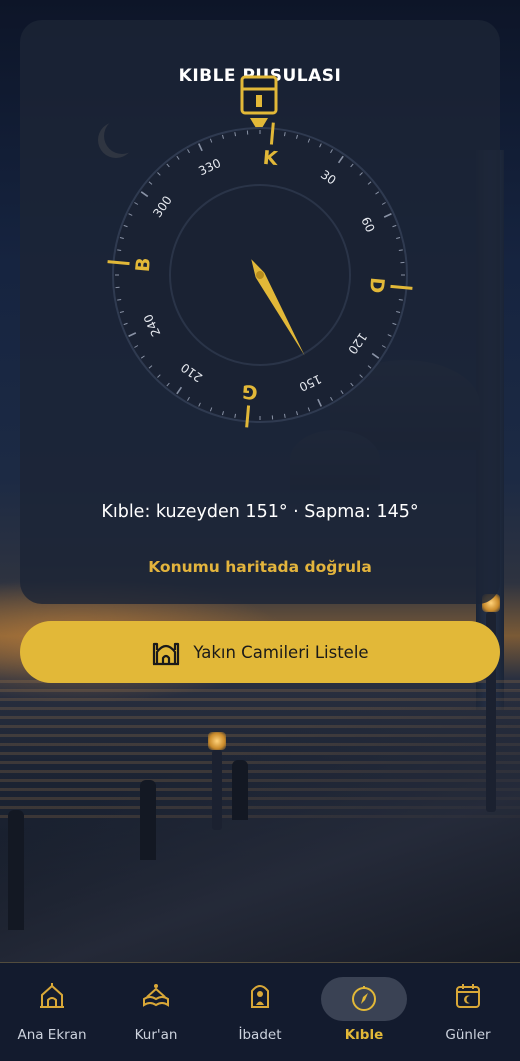  Describe the element at coordinates (259, 104) in the screenshot. I see `kaaba-icon` at that location.